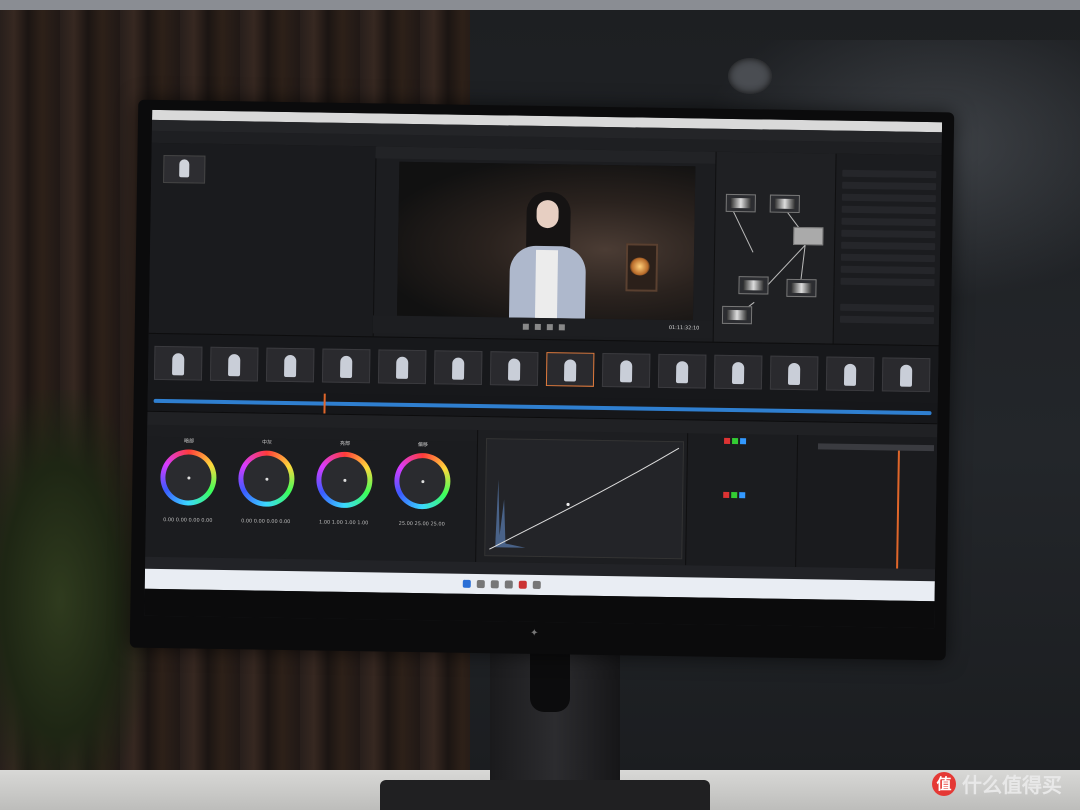 The width and height of the screenshot is (1080, 810). I want to click on stop-icon, so click(525, 326).